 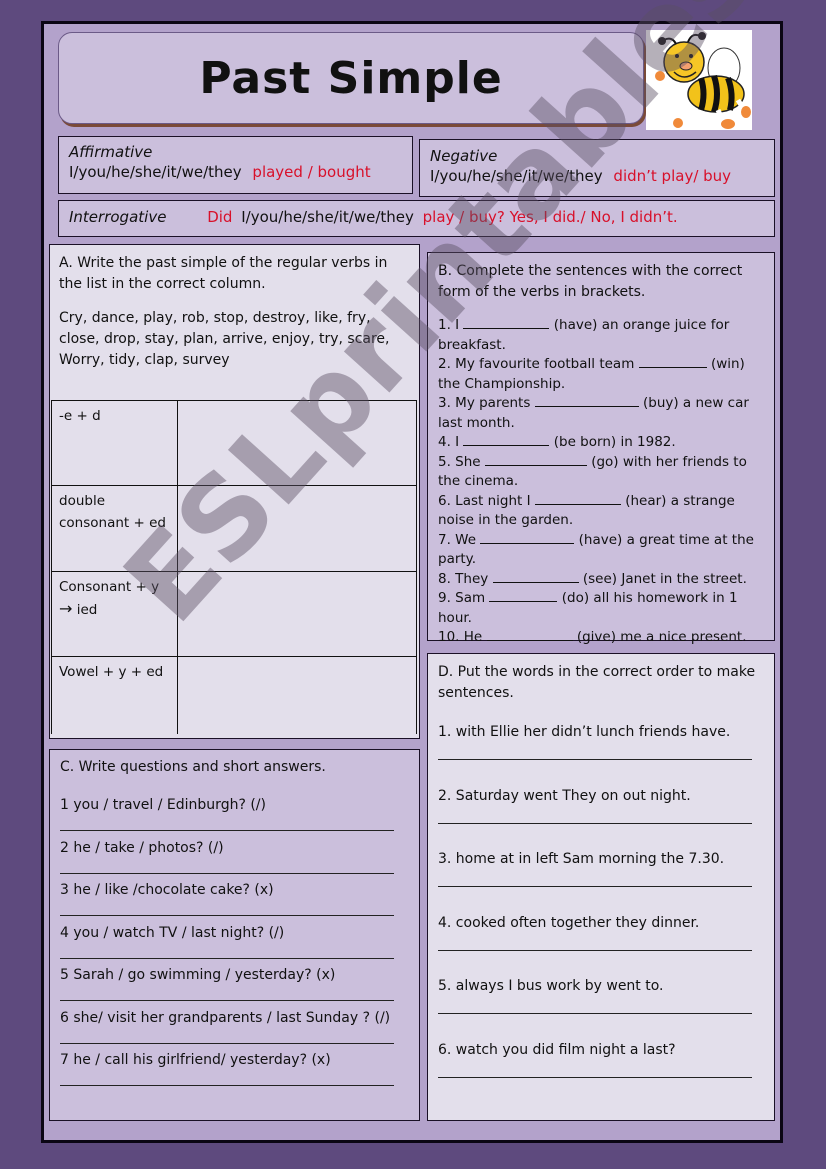 I want to click on interrogative-label: Interrogative, so click(x=118, y=217).